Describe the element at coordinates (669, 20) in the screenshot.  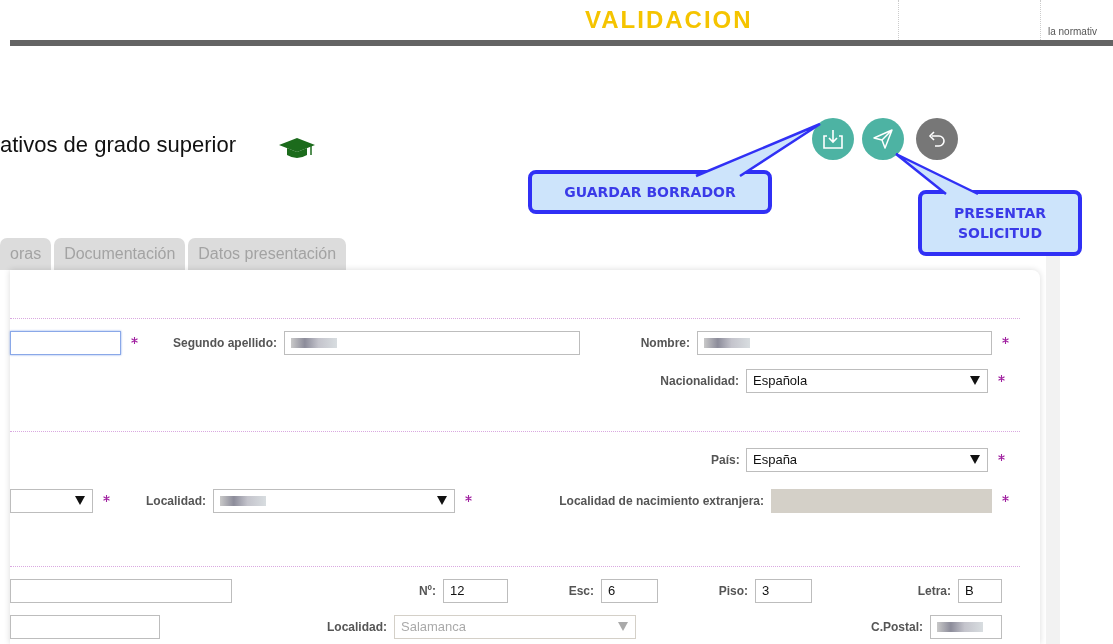
I see `page-heading: VALIDACION` at that location.